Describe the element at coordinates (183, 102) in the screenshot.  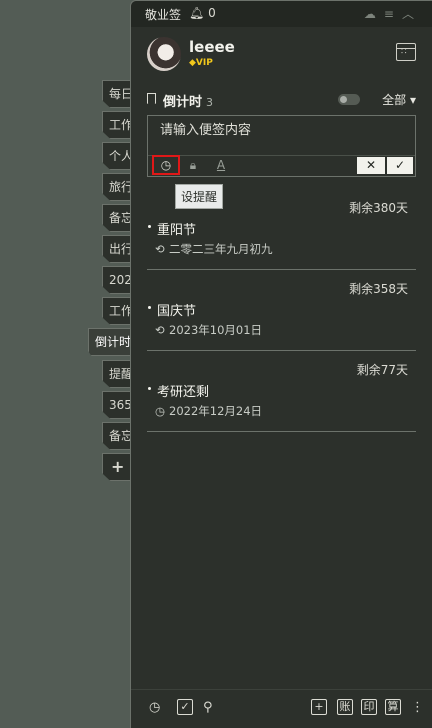
I see `category-name: 倒计时` at that location.